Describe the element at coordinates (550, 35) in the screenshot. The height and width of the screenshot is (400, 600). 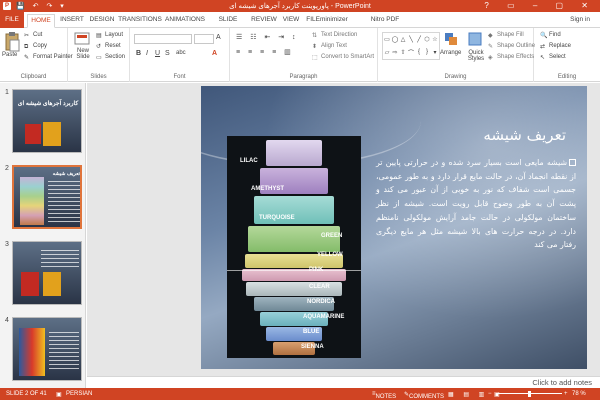
I see `find-button: 🔍 Find` at that location.